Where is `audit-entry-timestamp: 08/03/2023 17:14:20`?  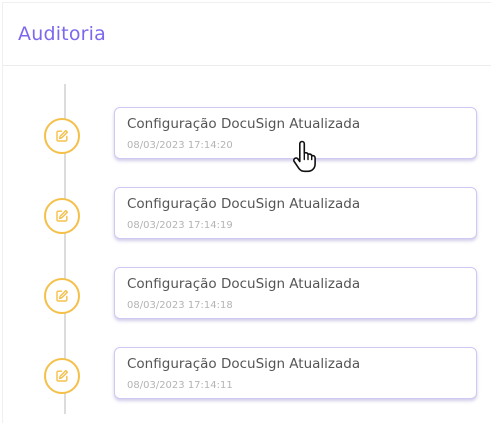
audit-entry-timestamp: 08/03/2023 17:14:20 is located at coordinates (180, 145).